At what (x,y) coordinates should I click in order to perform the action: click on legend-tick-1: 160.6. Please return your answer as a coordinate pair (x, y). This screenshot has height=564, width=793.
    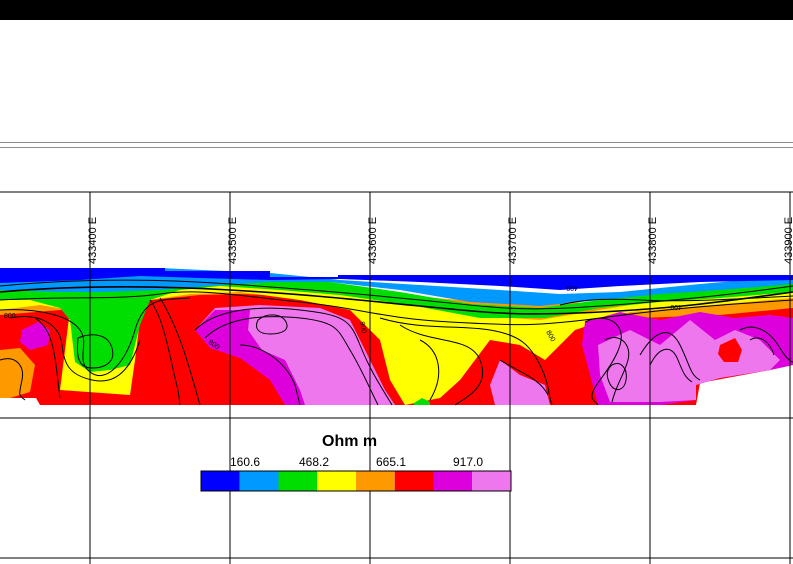
    Looking at the image, I should click on (245, 462).